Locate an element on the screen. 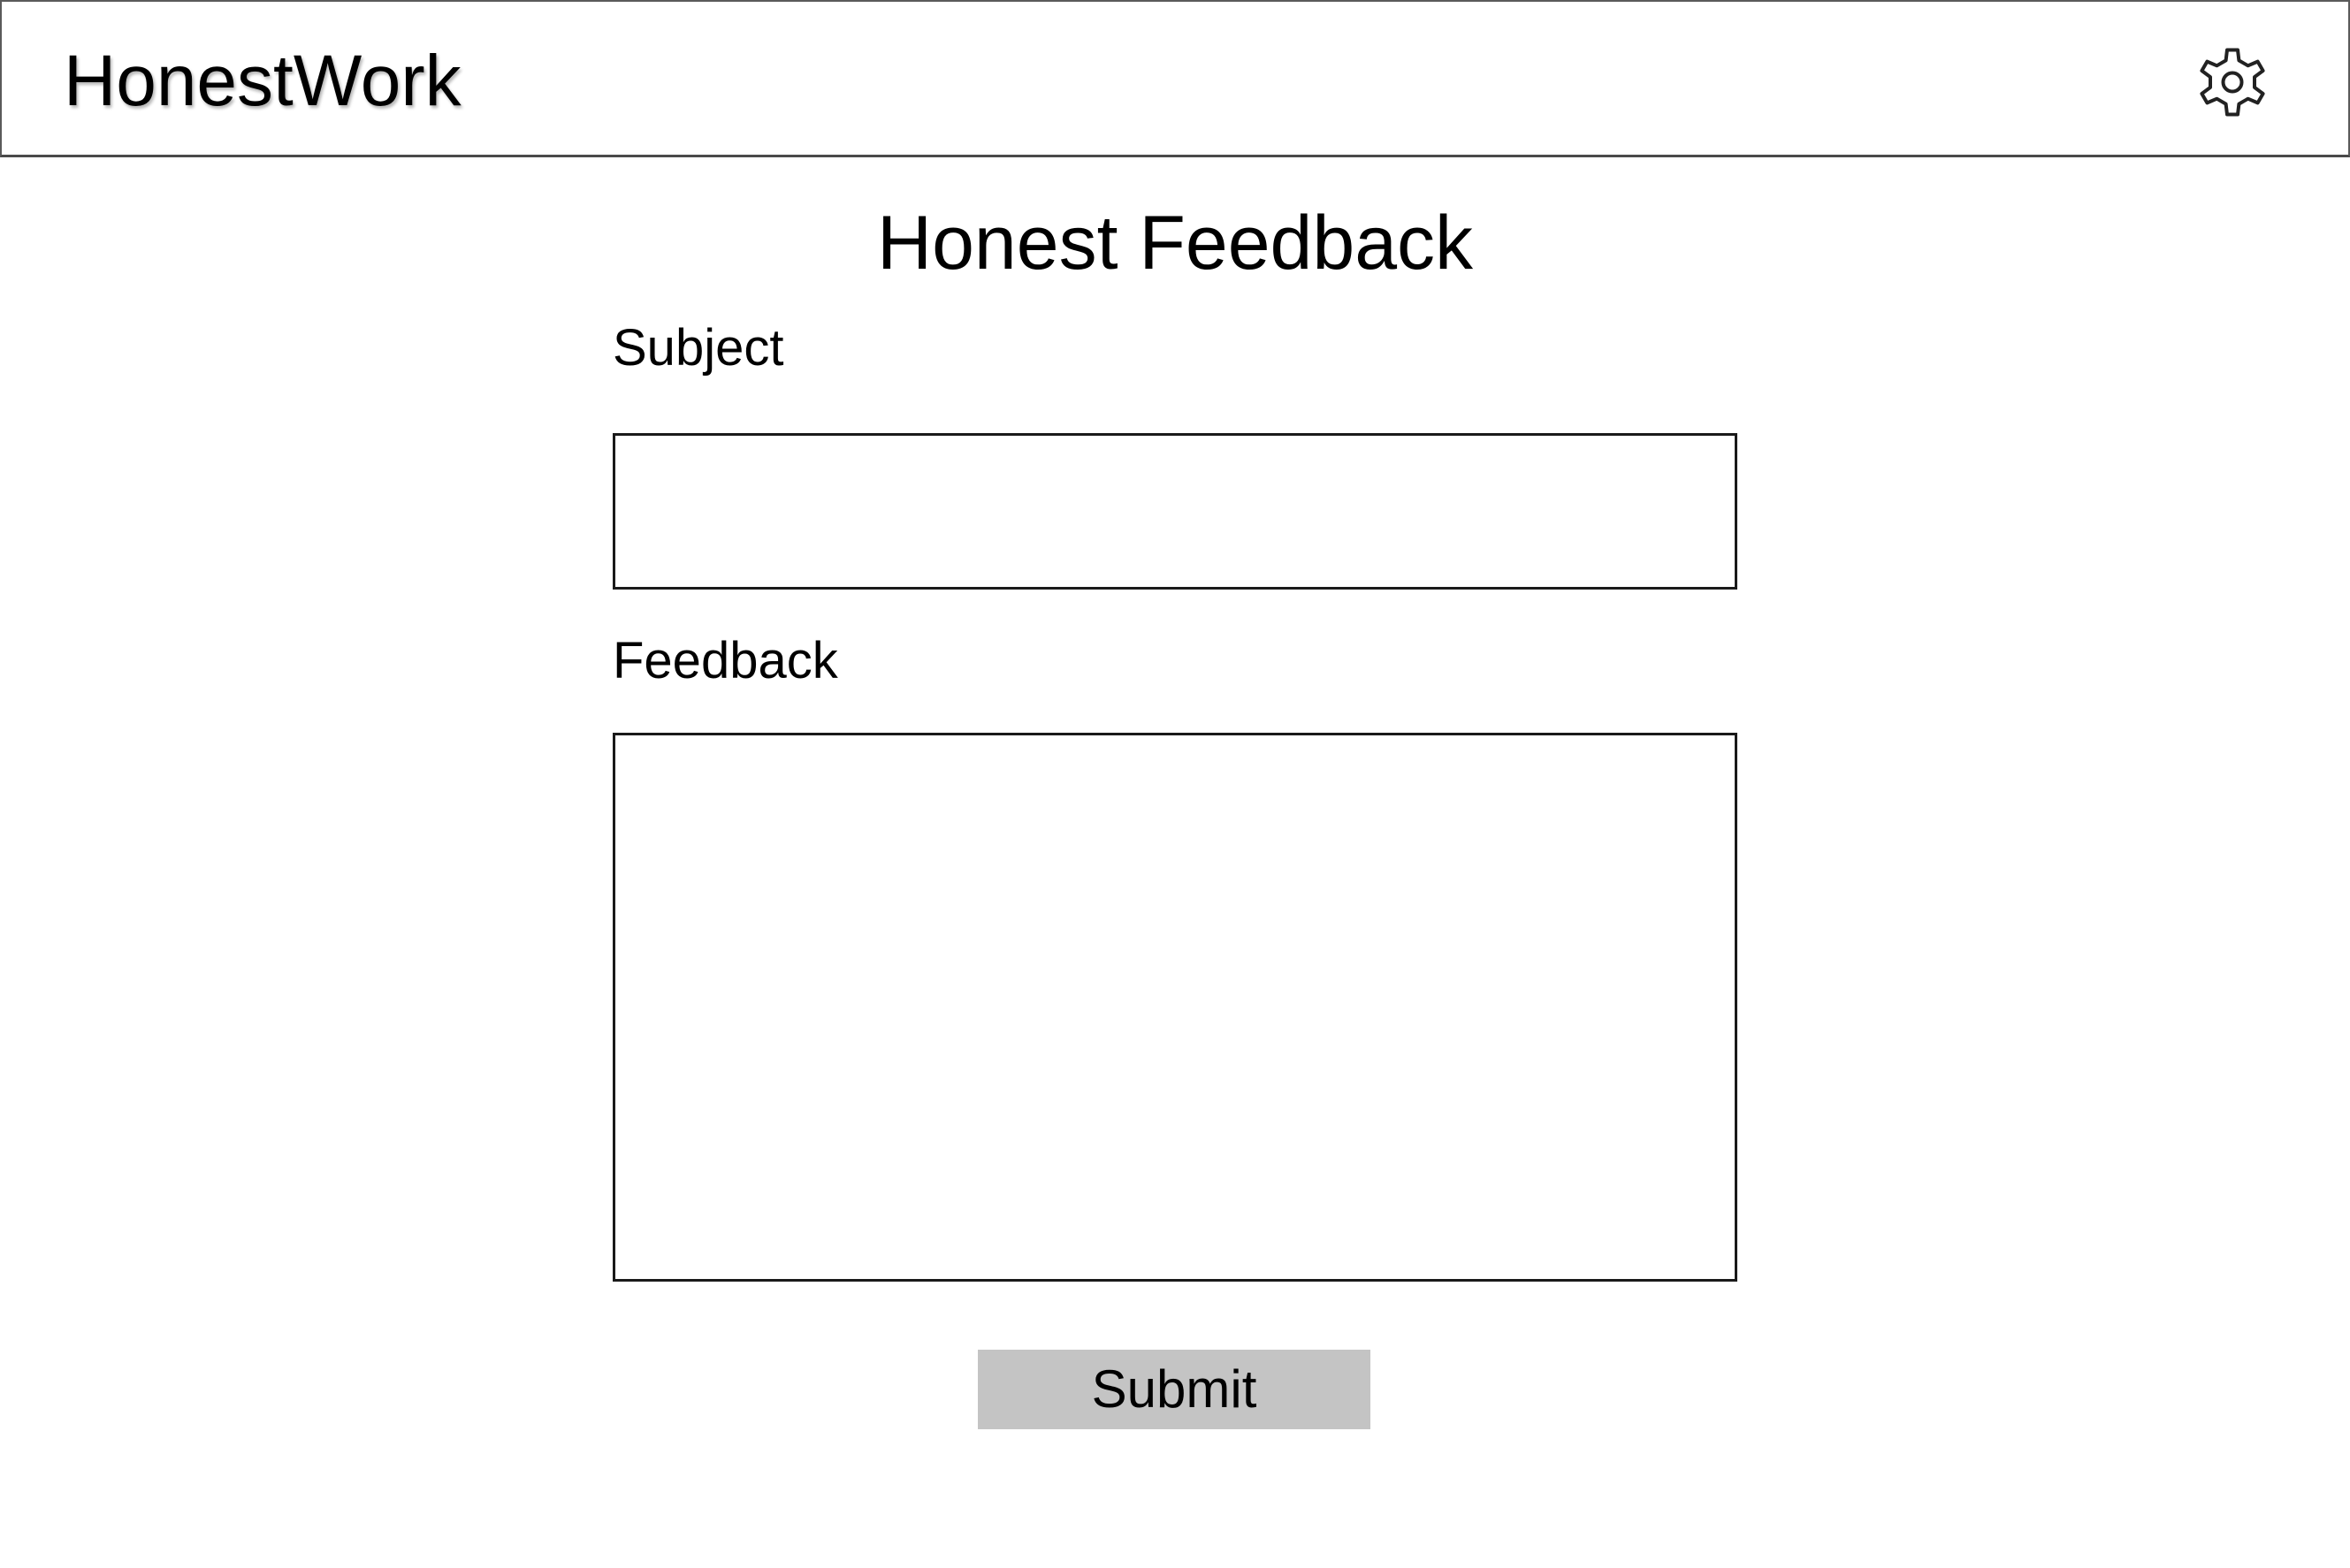  gear-icon is located at coordinates (2232, 83).